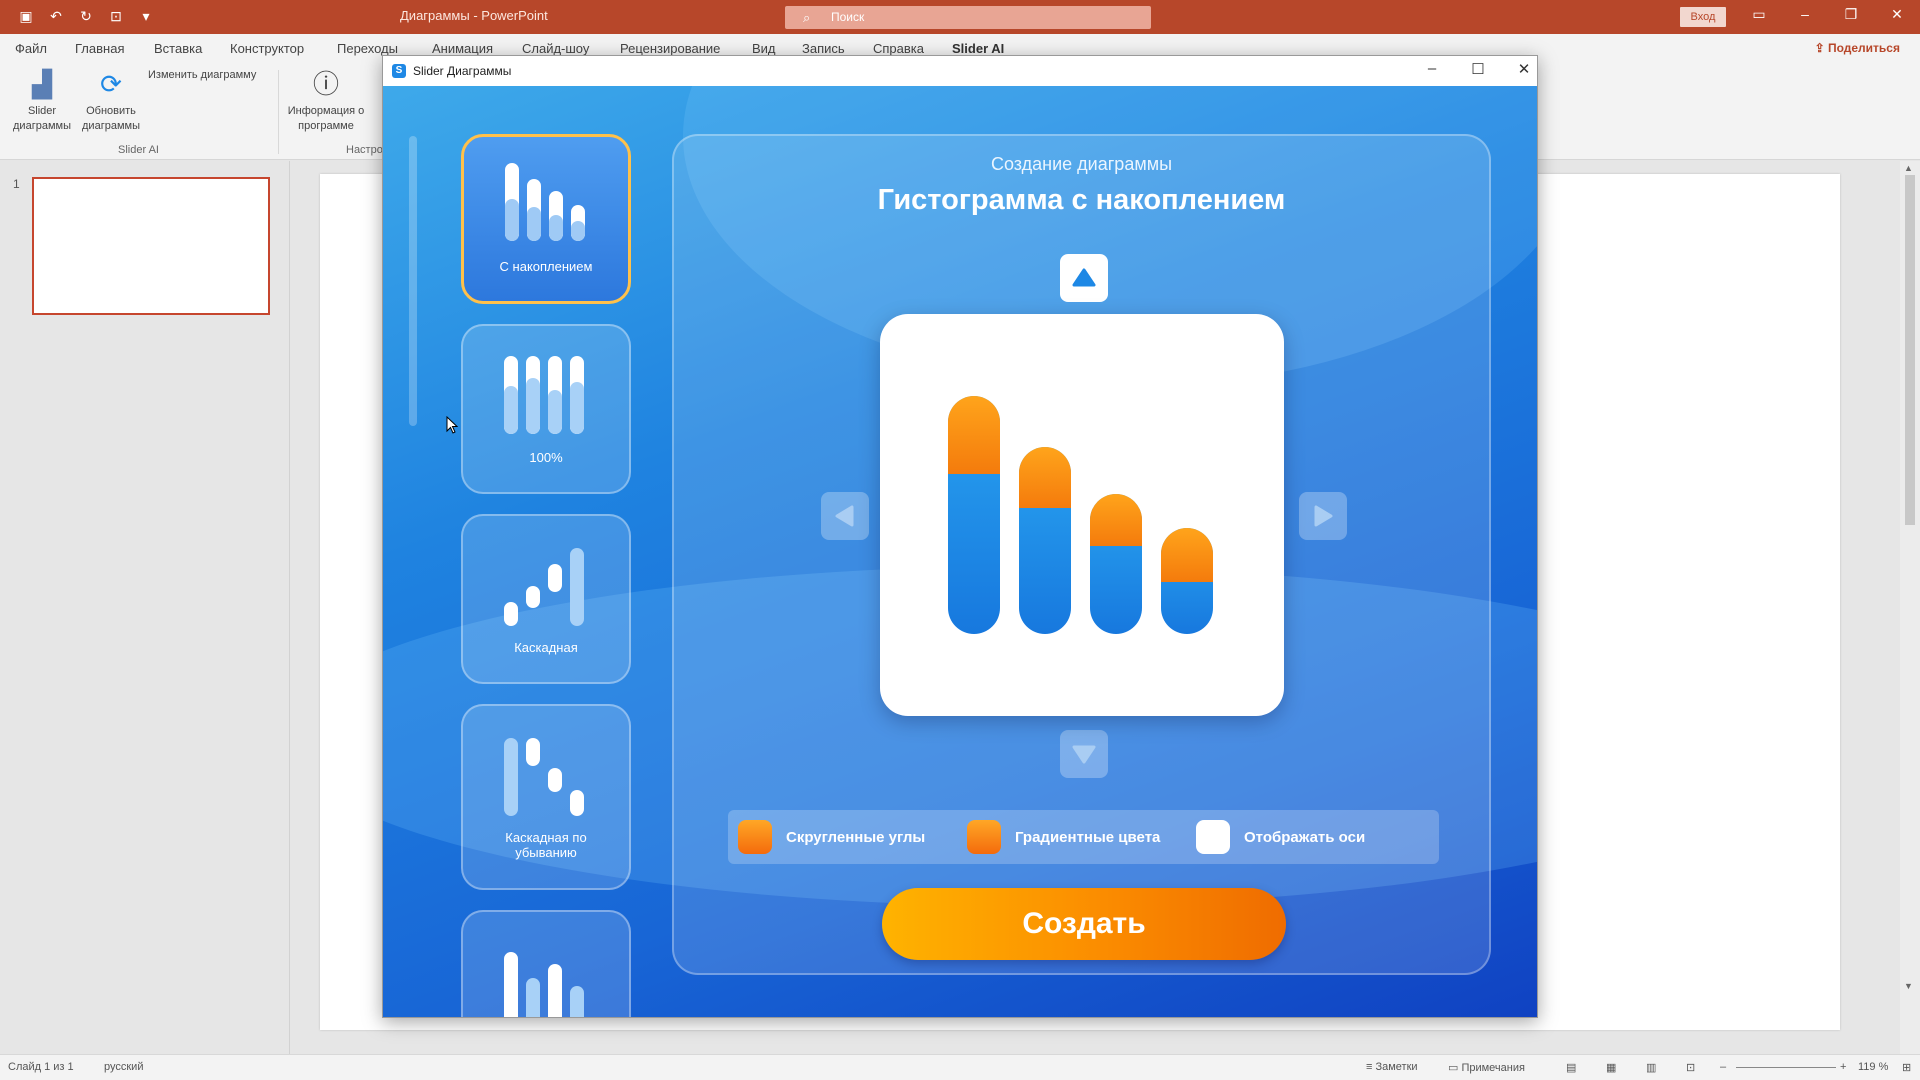 This screenshot has height=1080, width=1920. I want to click on share-label: Поделиться, so click(1863, 48).